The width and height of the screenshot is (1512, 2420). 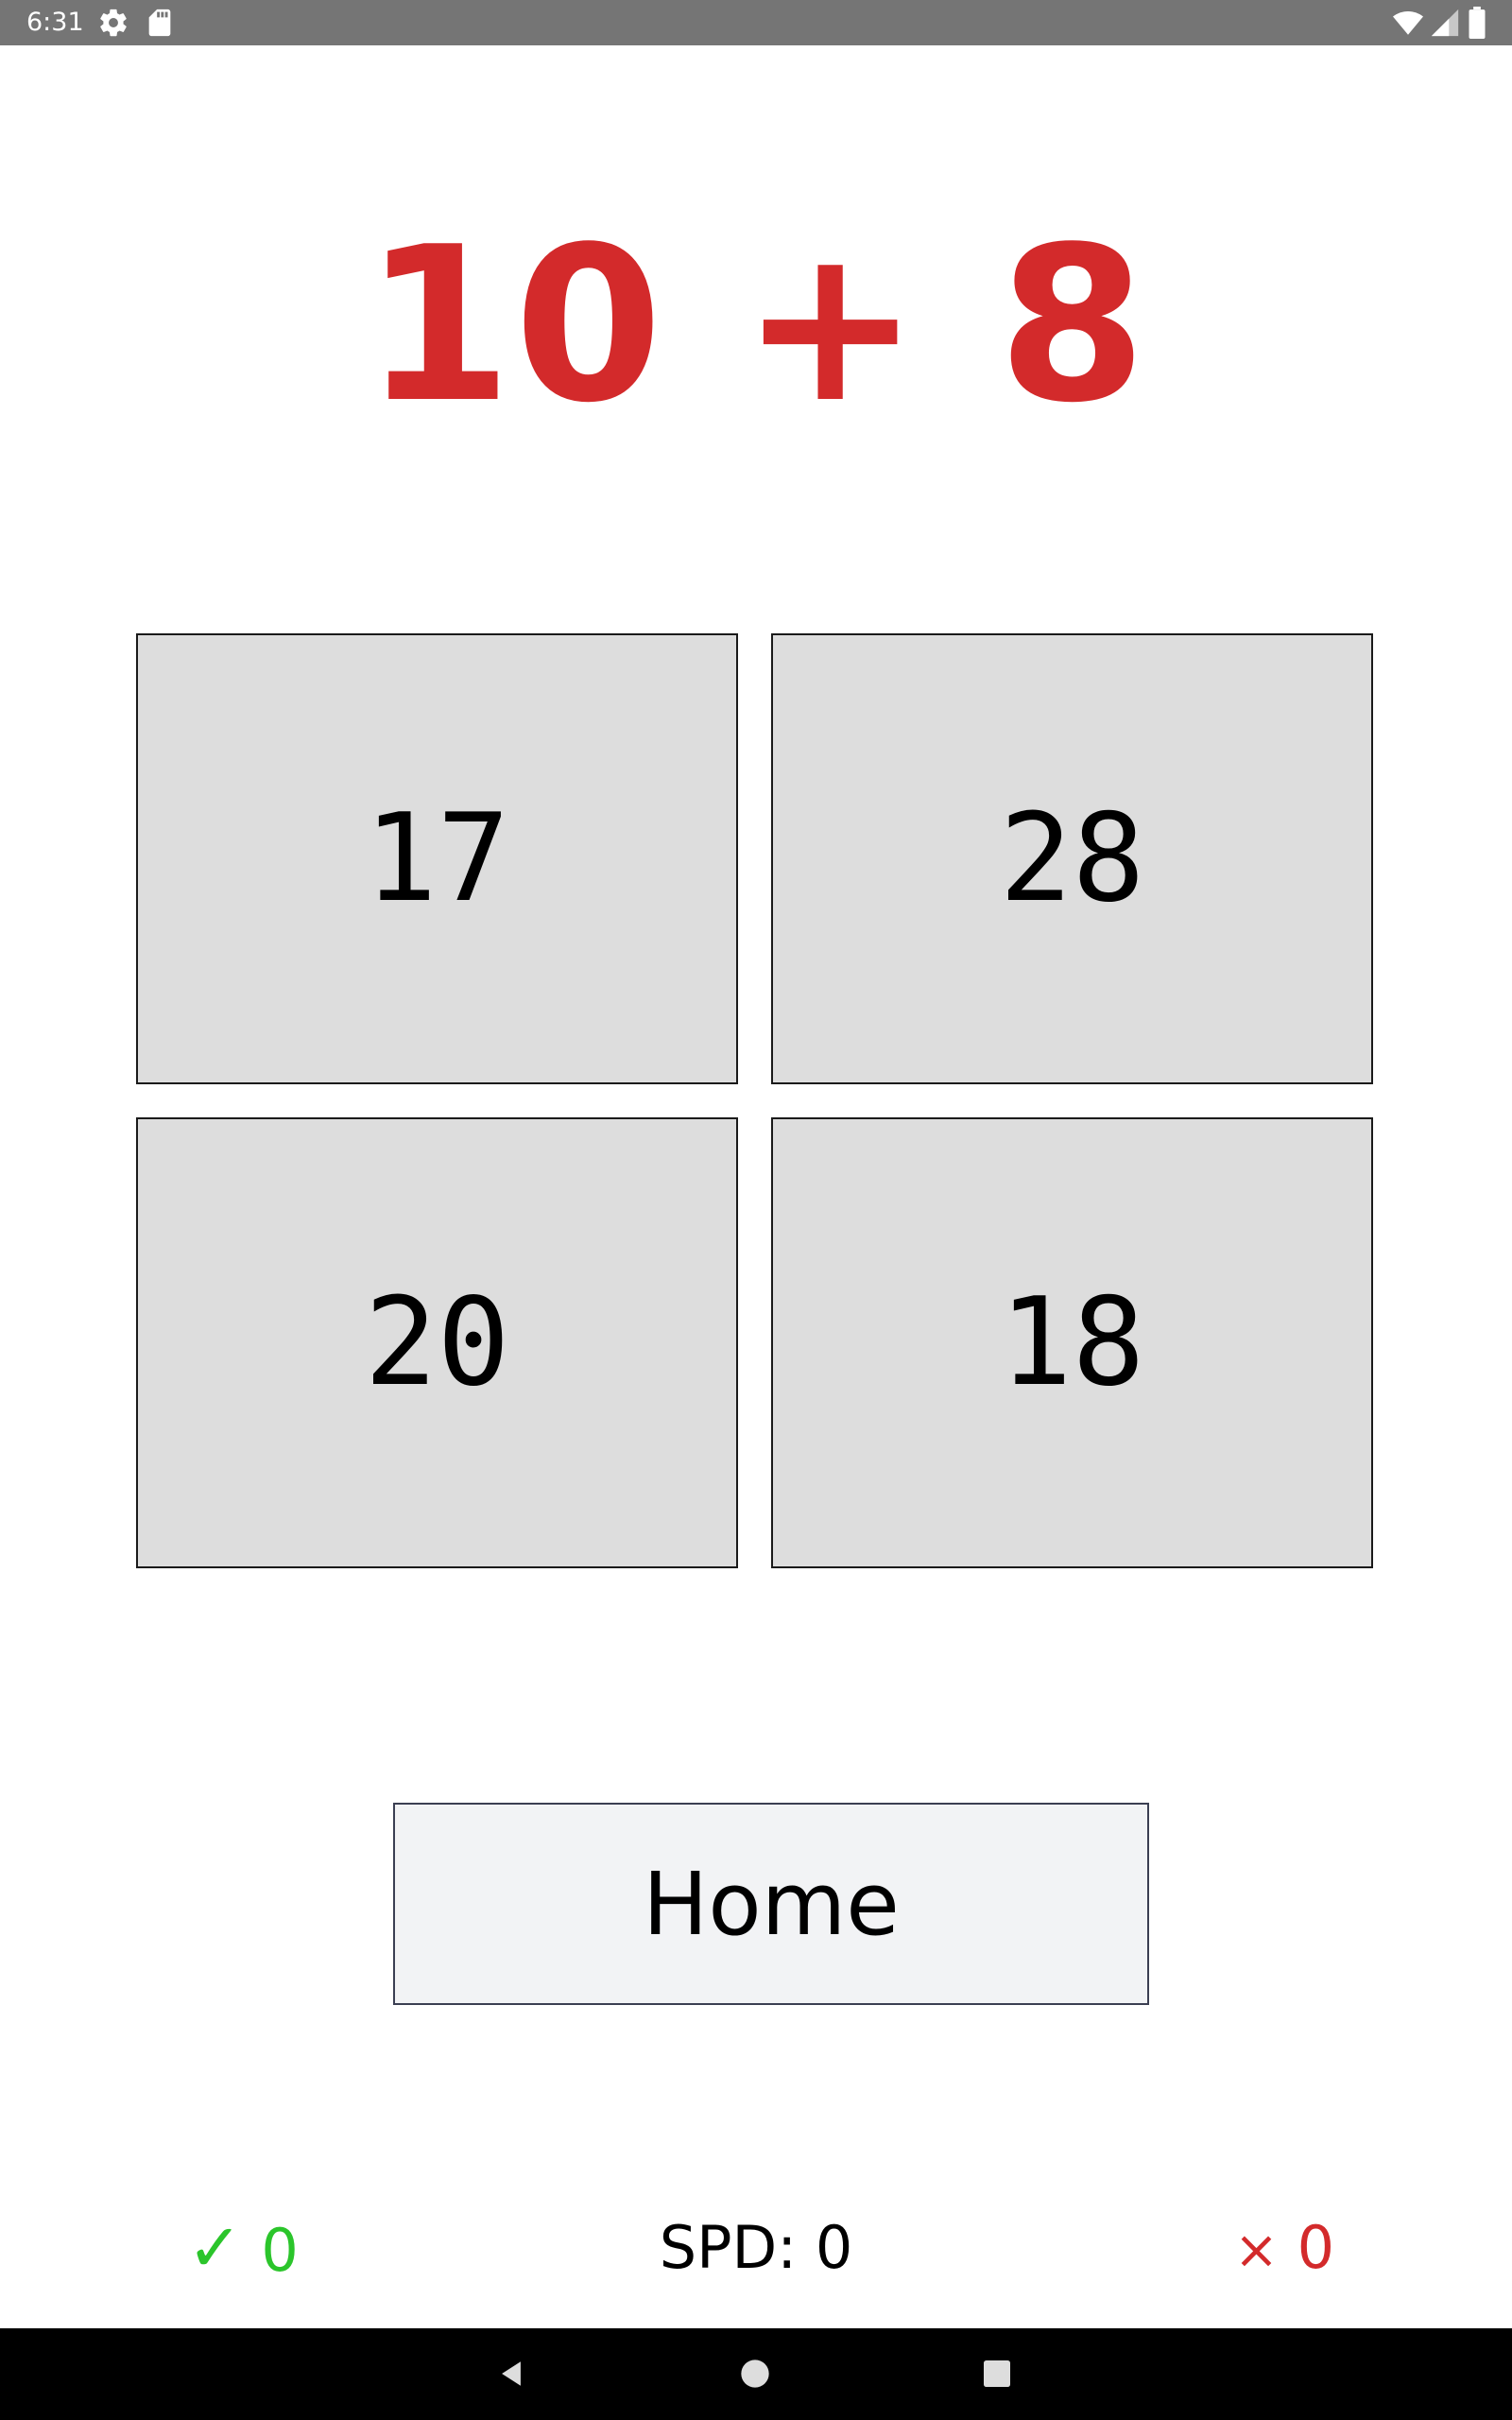 I want to click on status-bar: 6:31, so click(x=756, y=22).